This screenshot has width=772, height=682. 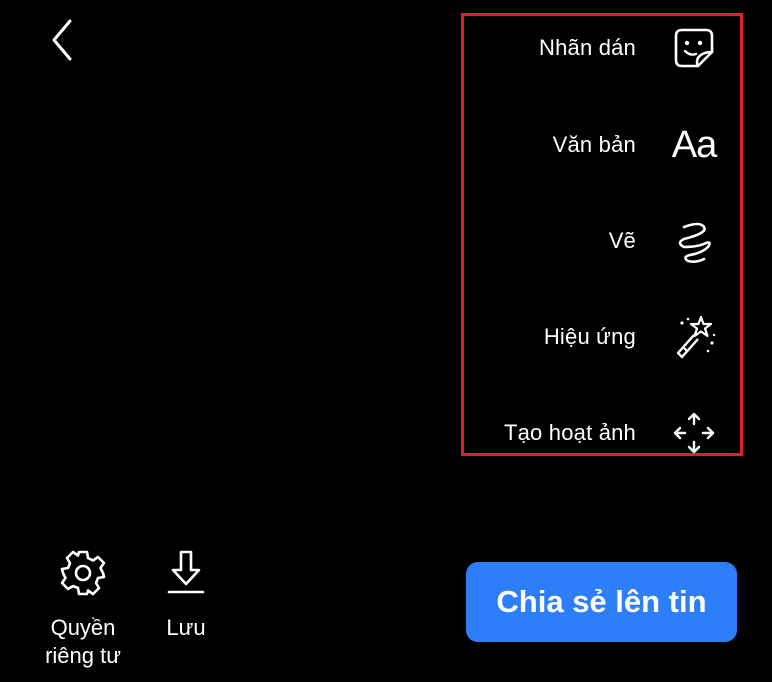 I want to click on tool-effects-label: Hiệu ứng, so click(x=589, y=336).